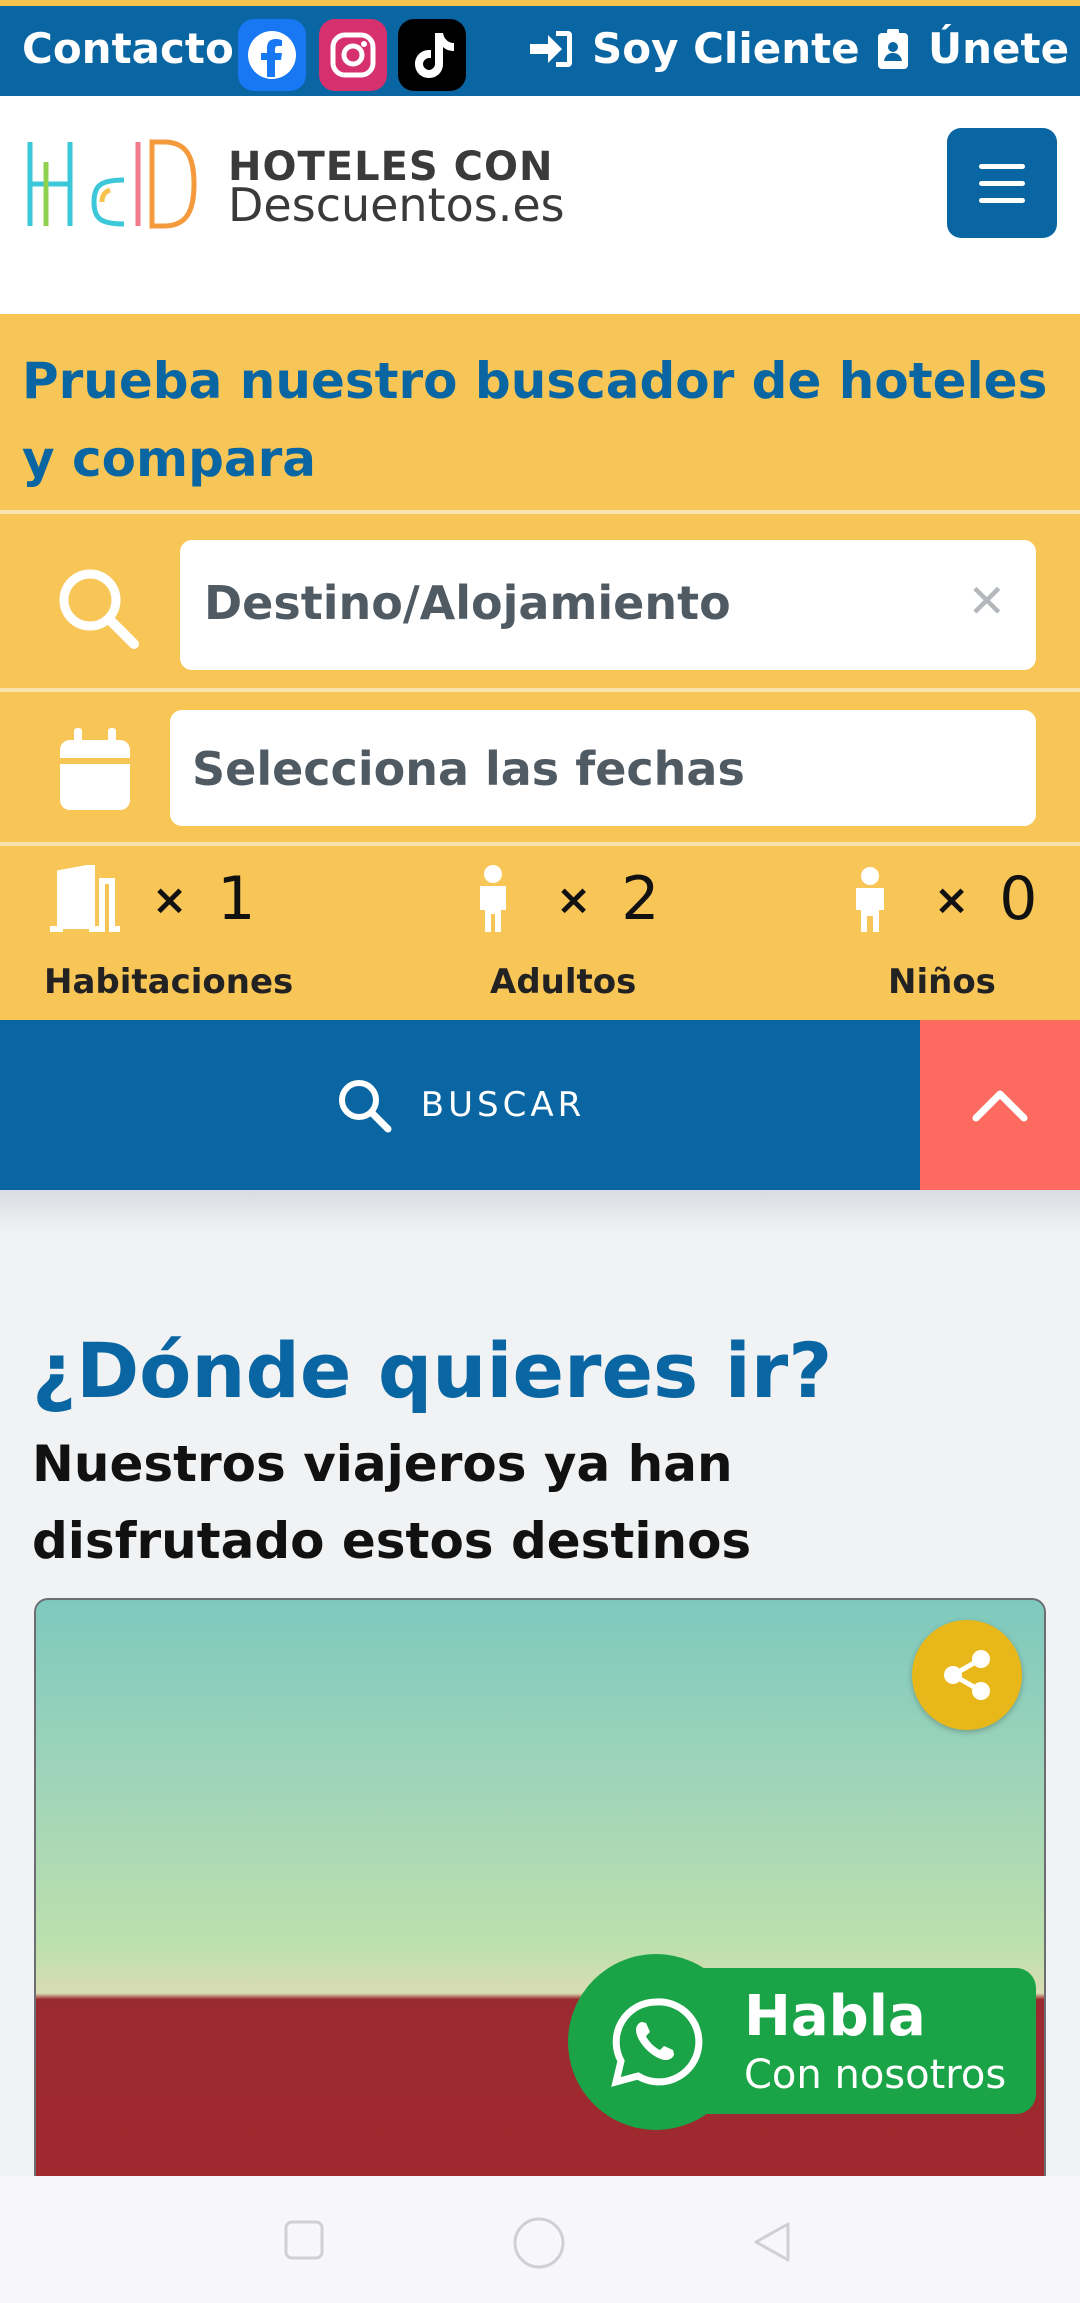 The image size is (1080, 2303). What do you see at coordinates (169, 982) in the screenshot?
I see `rooms-label: Habitaciones` at bounding box center [169, 982].